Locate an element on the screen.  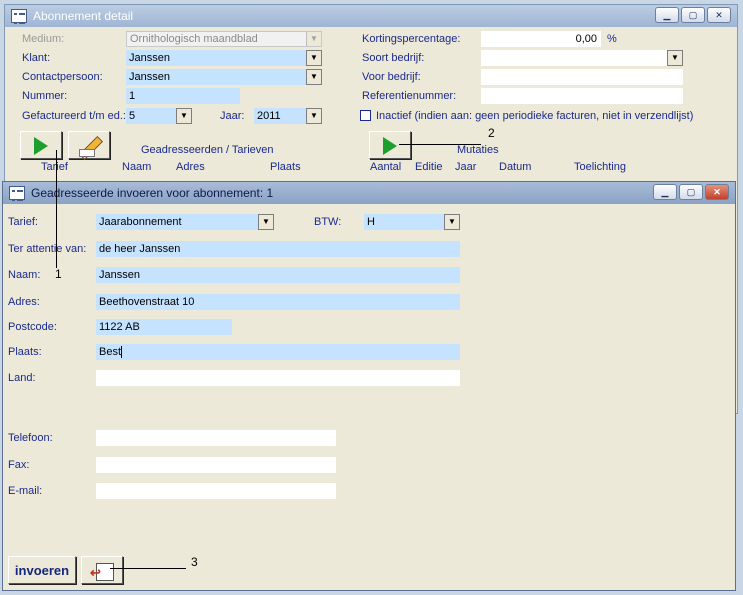
jaar-label: Jaar: is located at coordinates (232, 116).